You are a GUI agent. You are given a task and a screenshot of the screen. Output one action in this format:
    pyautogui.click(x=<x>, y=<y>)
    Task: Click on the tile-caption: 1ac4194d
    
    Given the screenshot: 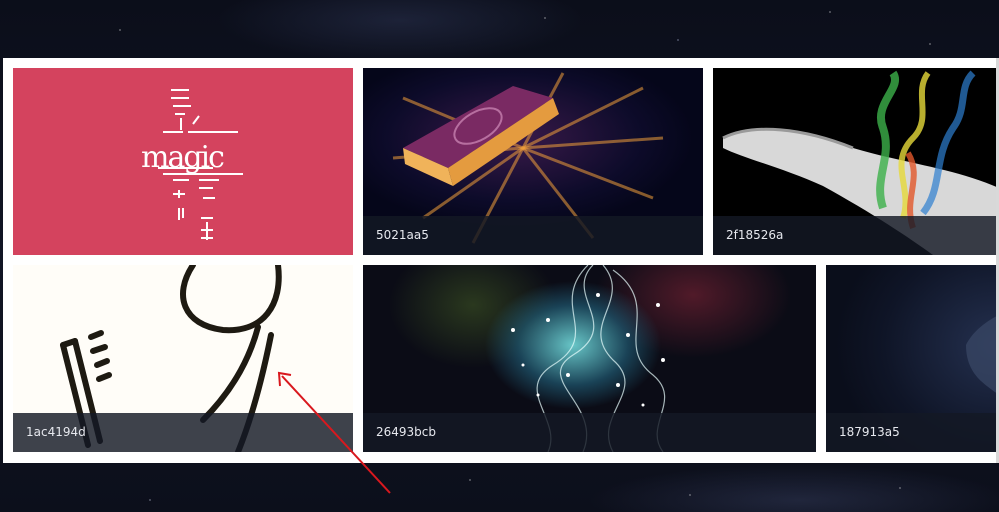 What is the action you would take?
    pyautogui.click(x=183, y=432)
    